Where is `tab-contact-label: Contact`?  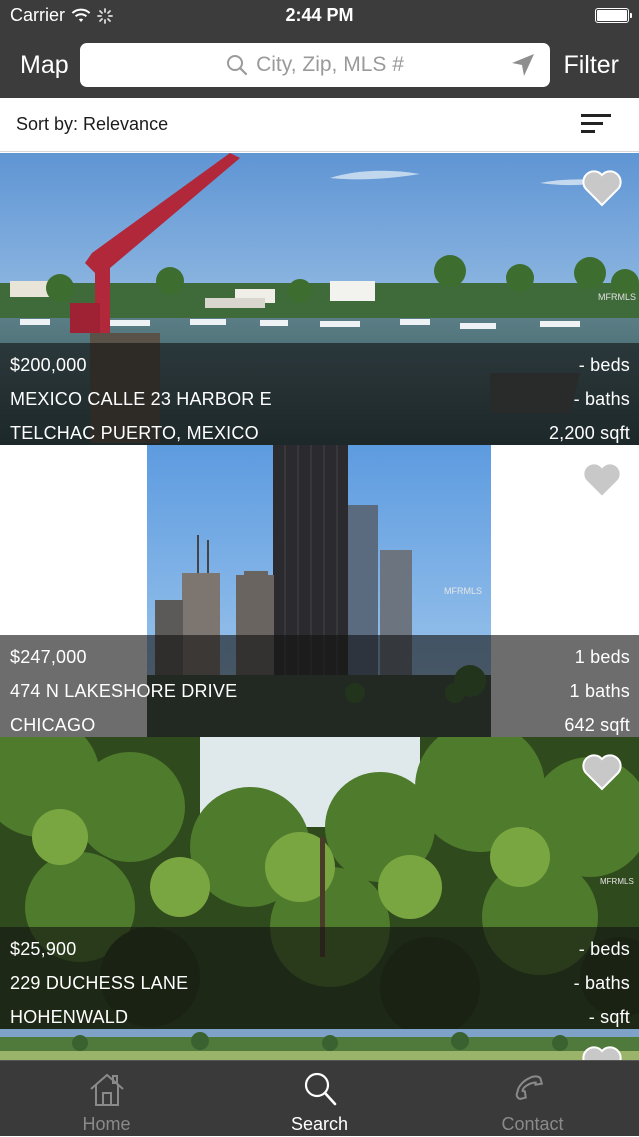
tab-contact-label: Contact is located at coordinates (532, 1124).